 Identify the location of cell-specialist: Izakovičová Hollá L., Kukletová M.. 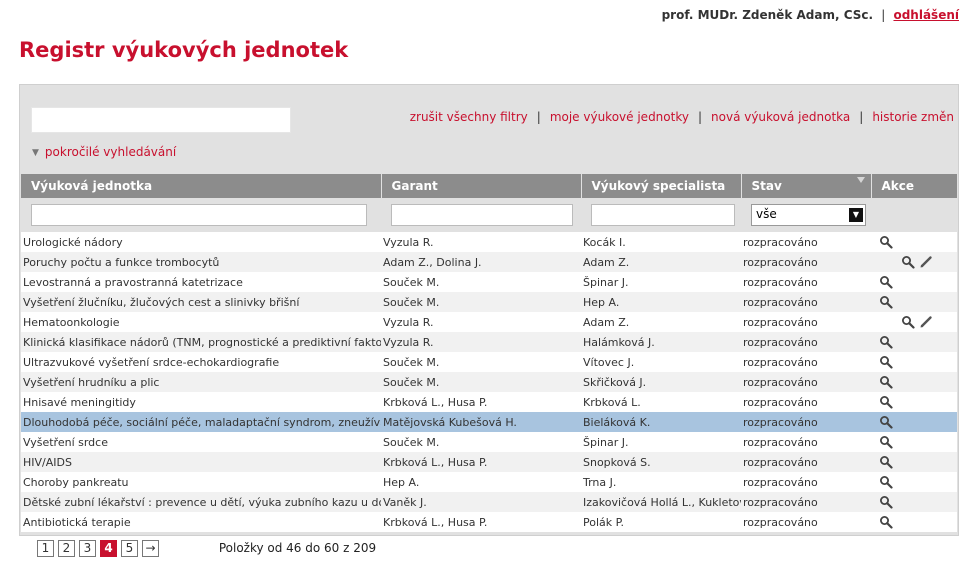
(661, 502).